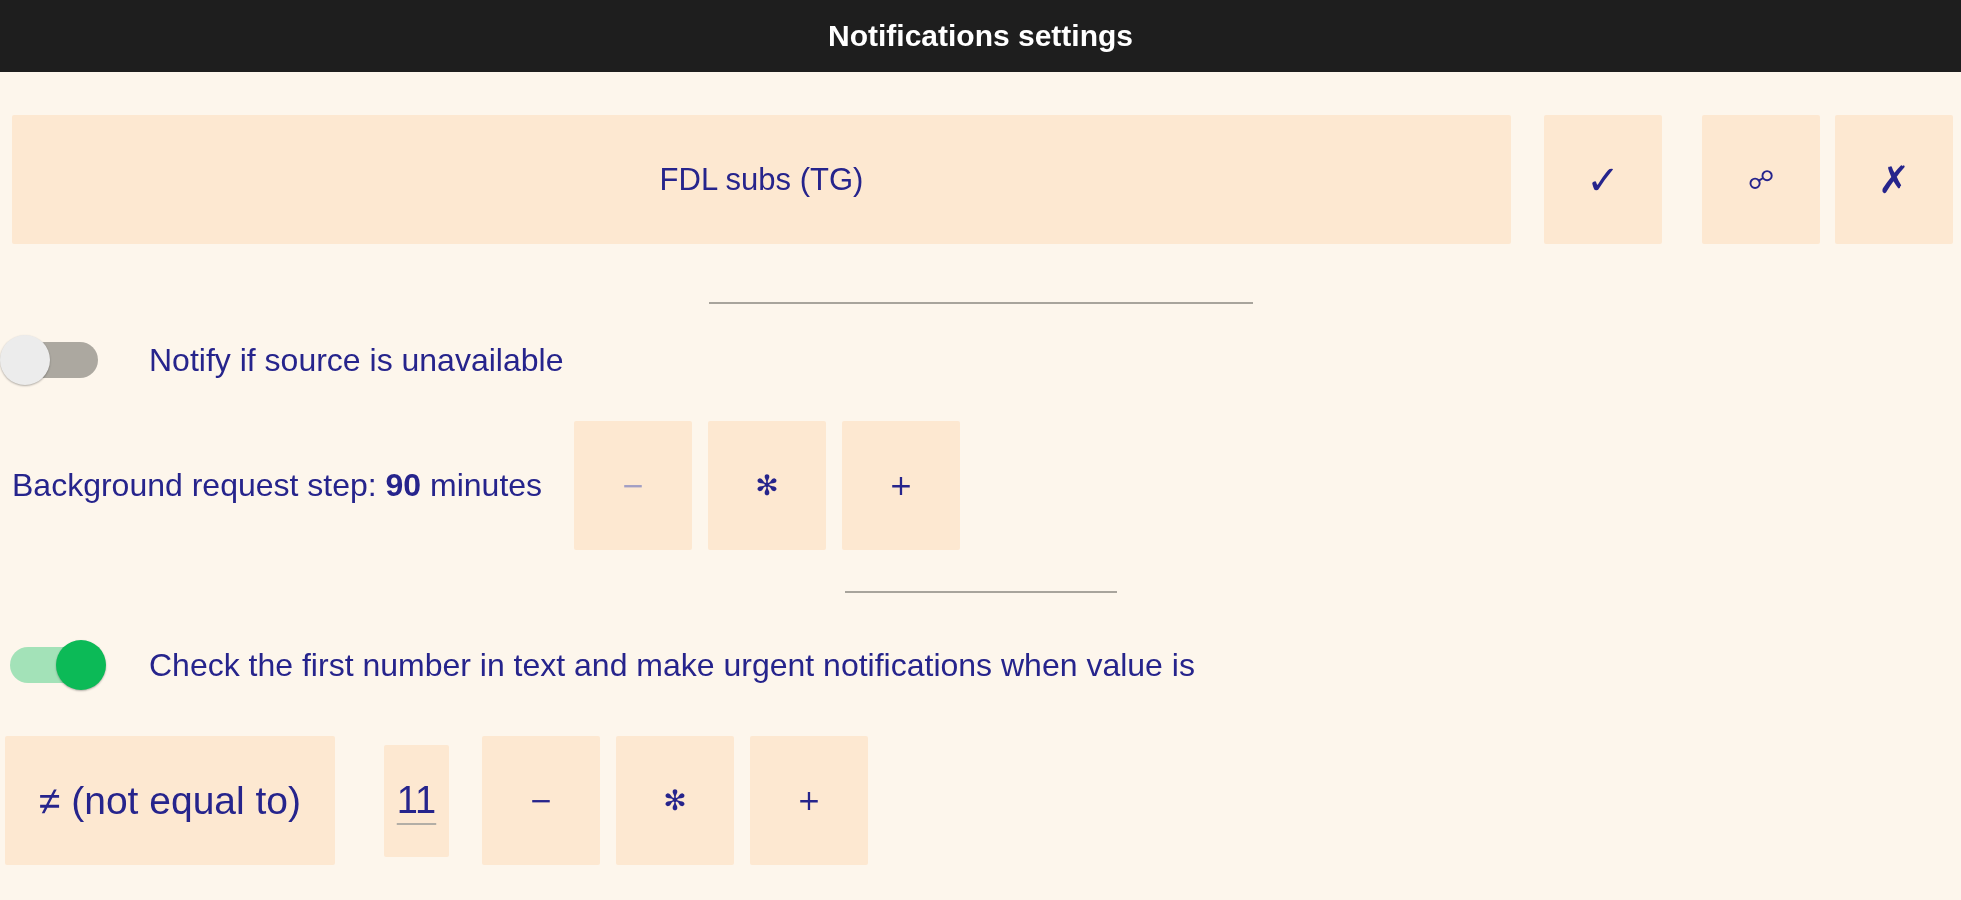 This screenshot has height=900, width=1961. What do you see at coordinates (1761, 179) in the screenshot?
I see `link-button: ☍` at bounding box center [1761, 179].